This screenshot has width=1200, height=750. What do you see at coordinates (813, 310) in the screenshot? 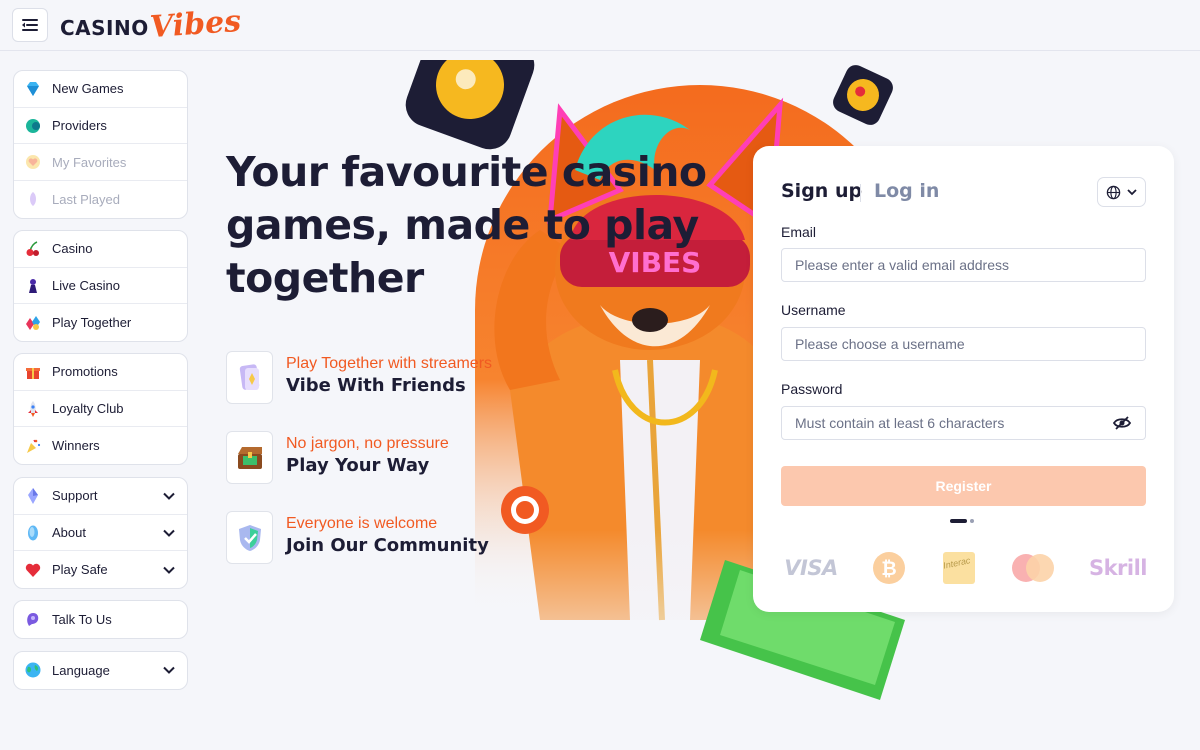
I see `username-label: Username` at bounding box center [813, 310].